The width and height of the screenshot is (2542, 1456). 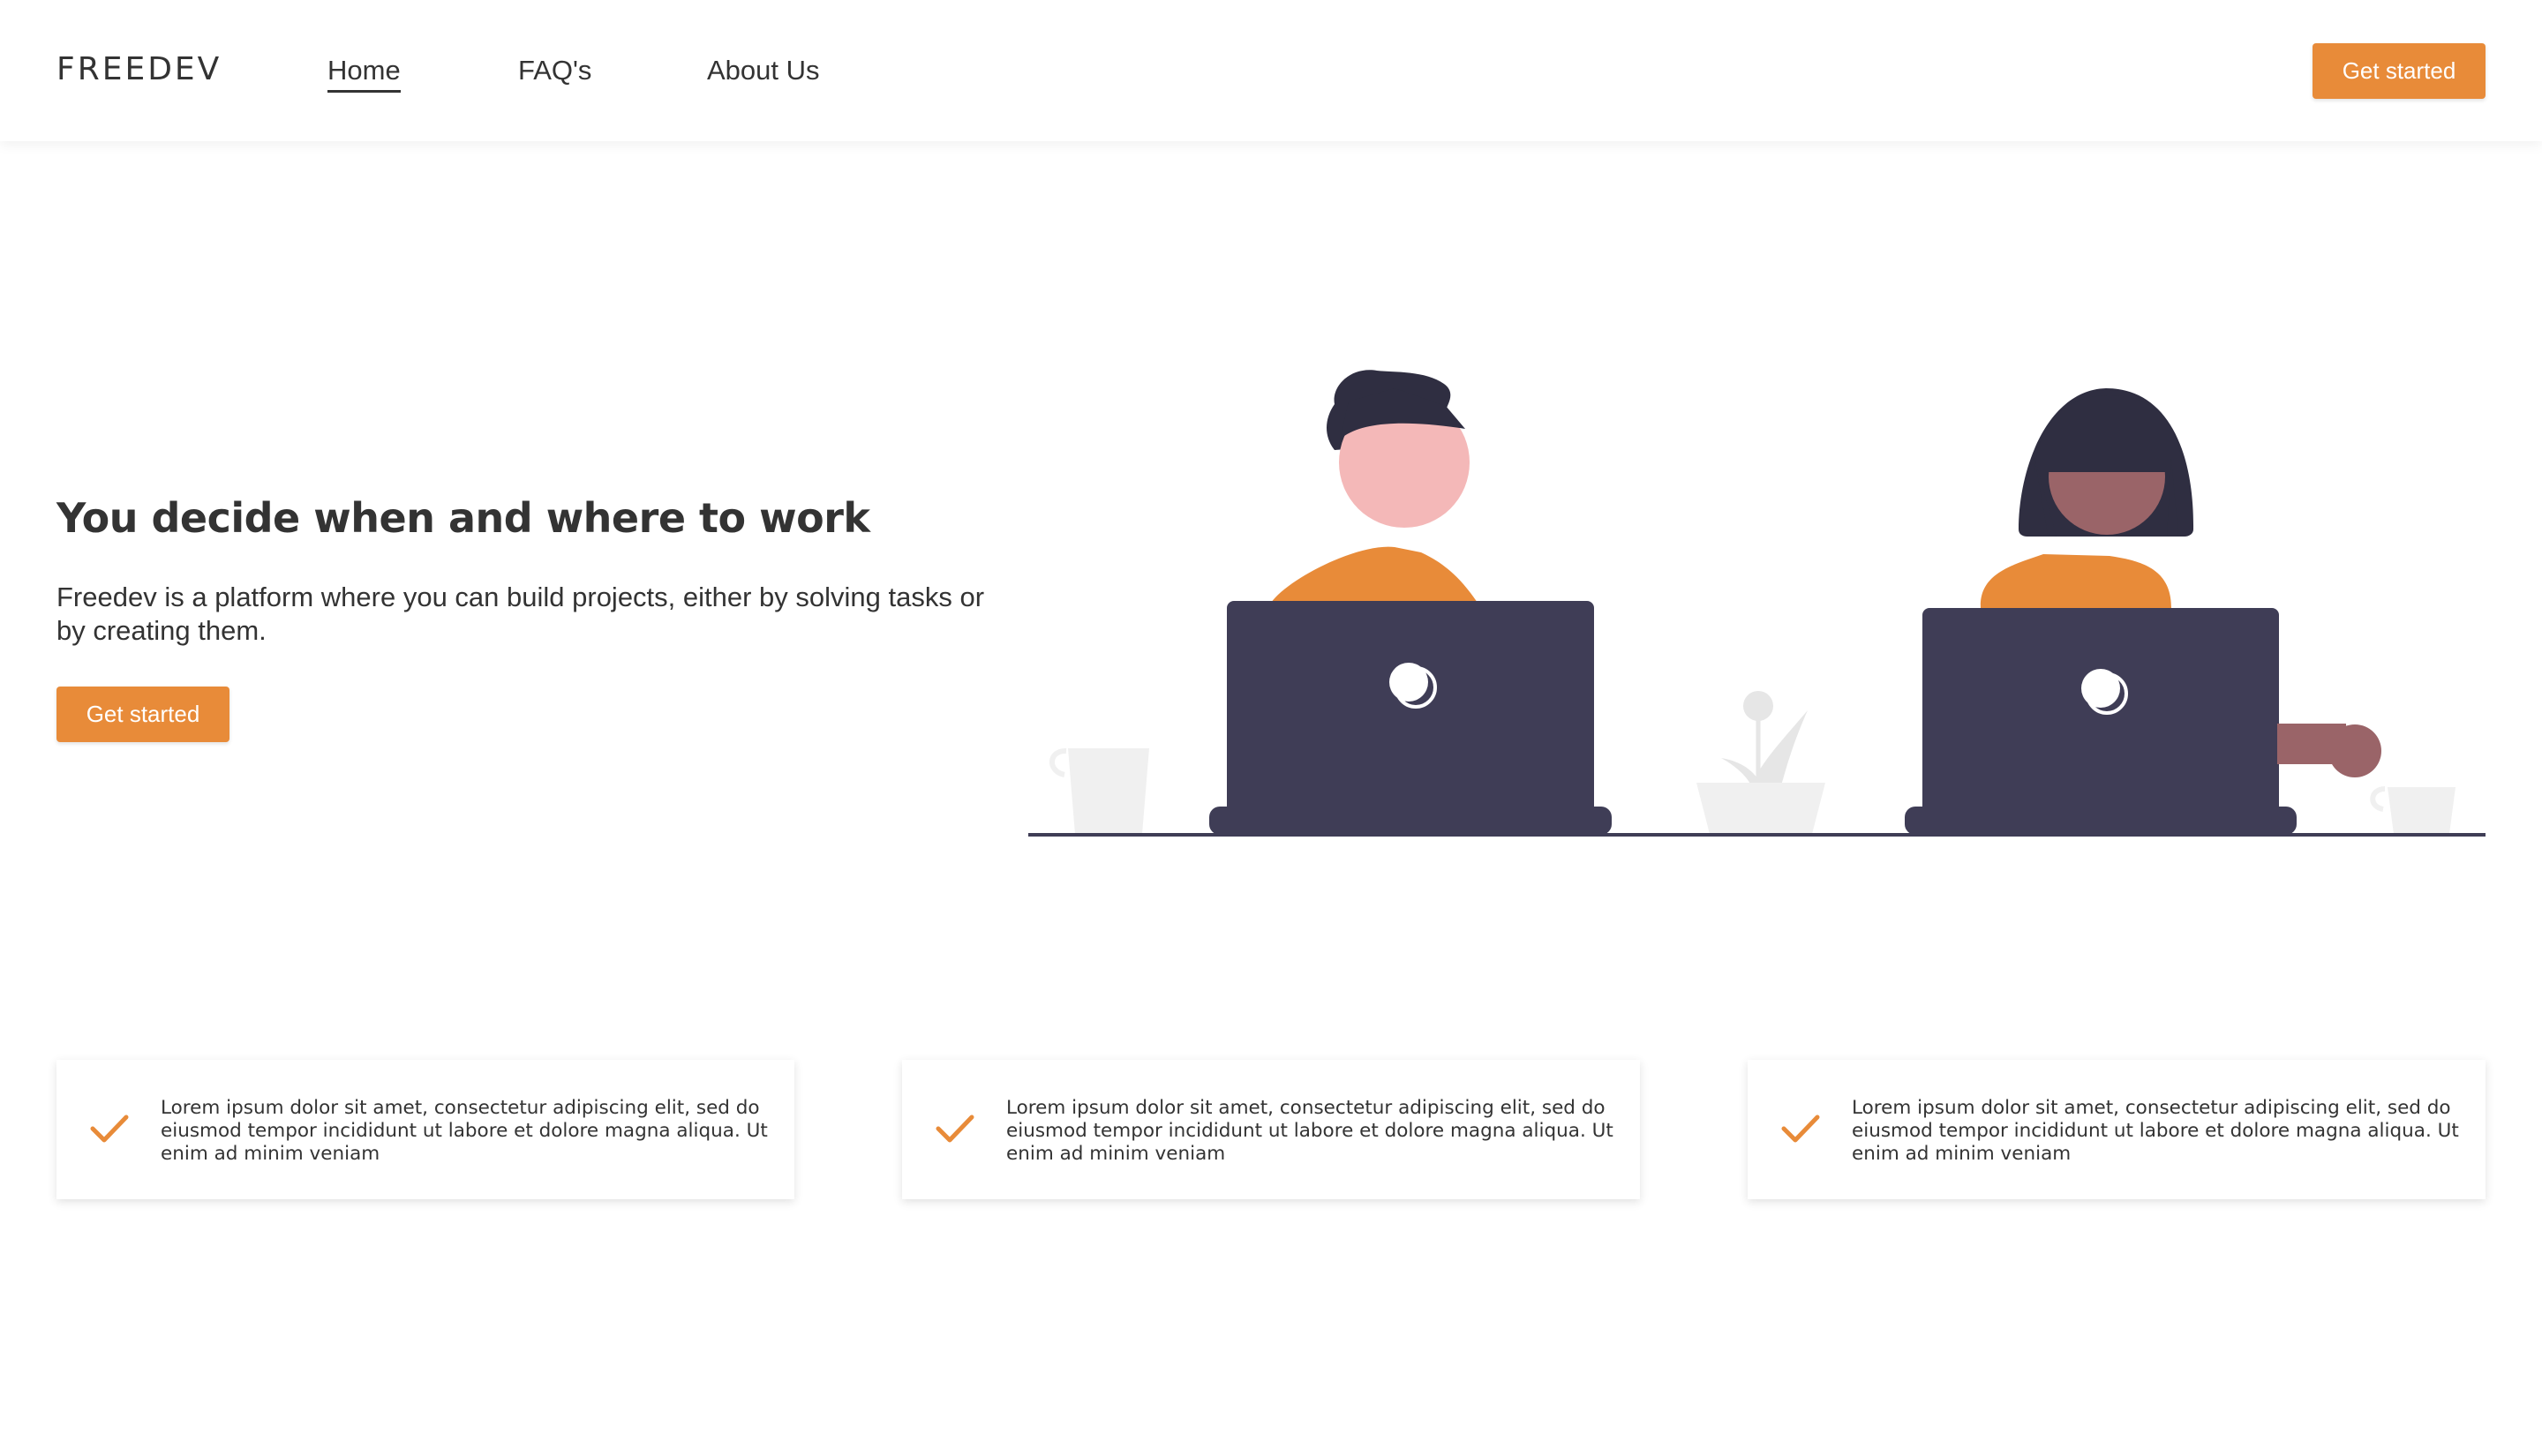 I want to click on person-left-figure, so click(x=1411, y=602).